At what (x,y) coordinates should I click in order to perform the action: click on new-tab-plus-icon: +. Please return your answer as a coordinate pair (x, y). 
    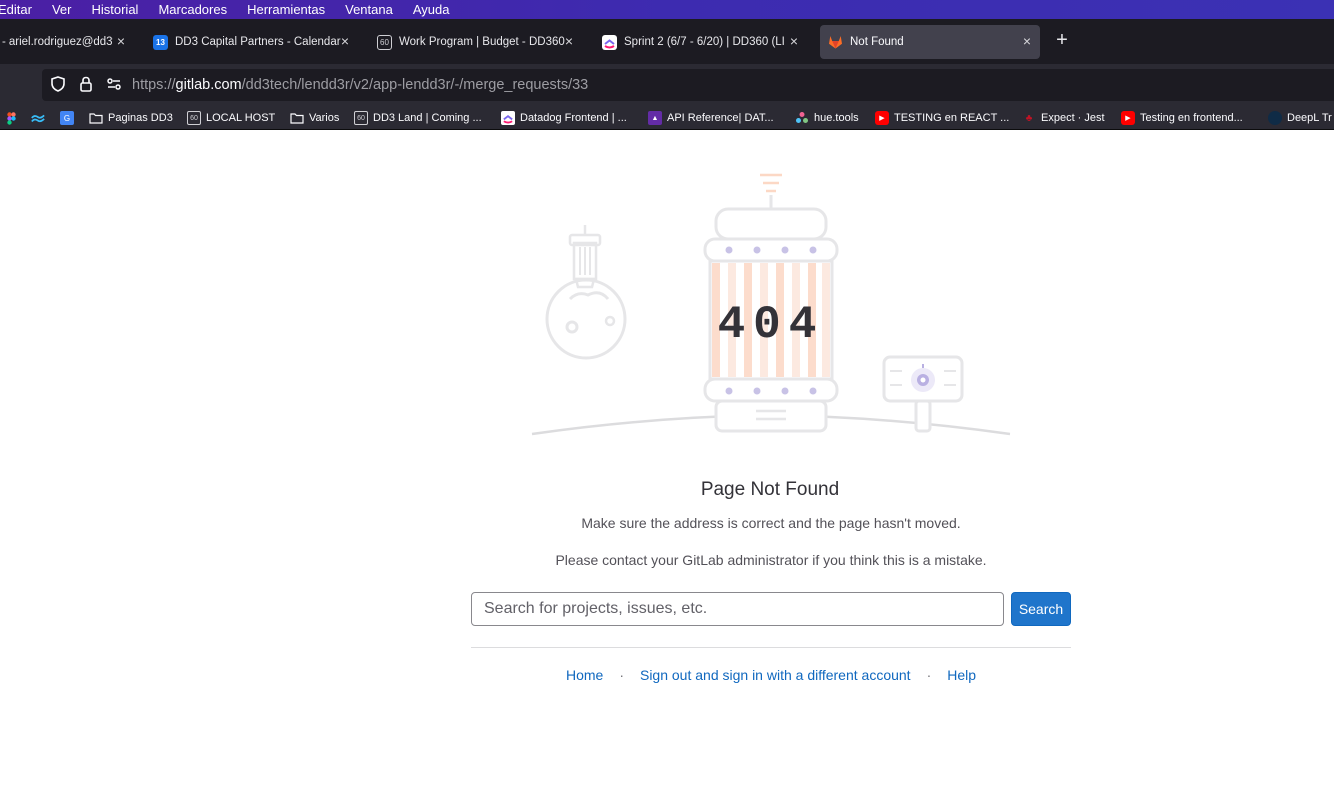
    Looking at the image, I should click on (1062, 40).